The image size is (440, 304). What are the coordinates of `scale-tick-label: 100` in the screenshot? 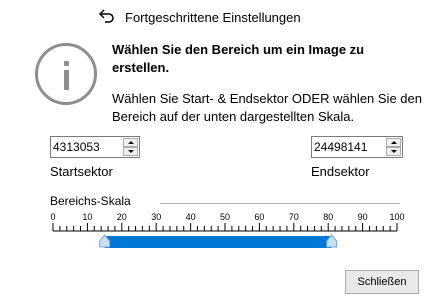 It's located at (396, 217).